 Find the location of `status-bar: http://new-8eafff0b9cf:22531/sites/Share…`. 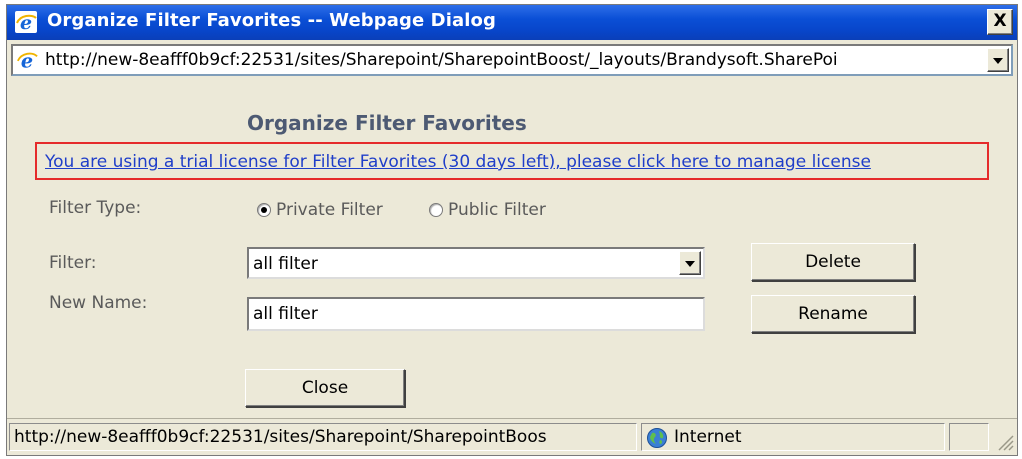

status-bar: http://new-8eafff0b9cf:22531/sites/Share… is located at coordinates (512, 436).